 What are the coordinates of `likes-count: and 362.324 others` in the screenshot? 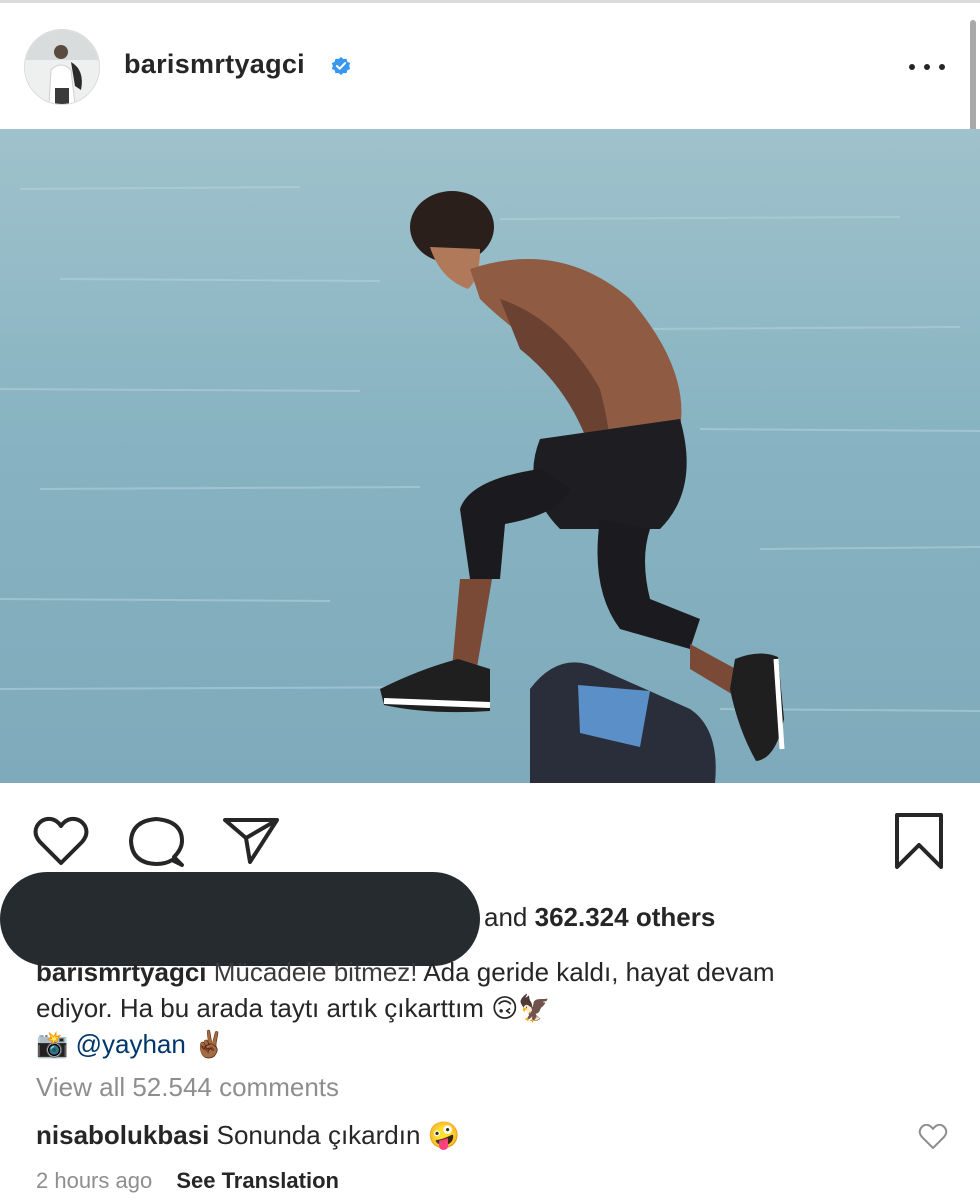 It's located at (599, 917).